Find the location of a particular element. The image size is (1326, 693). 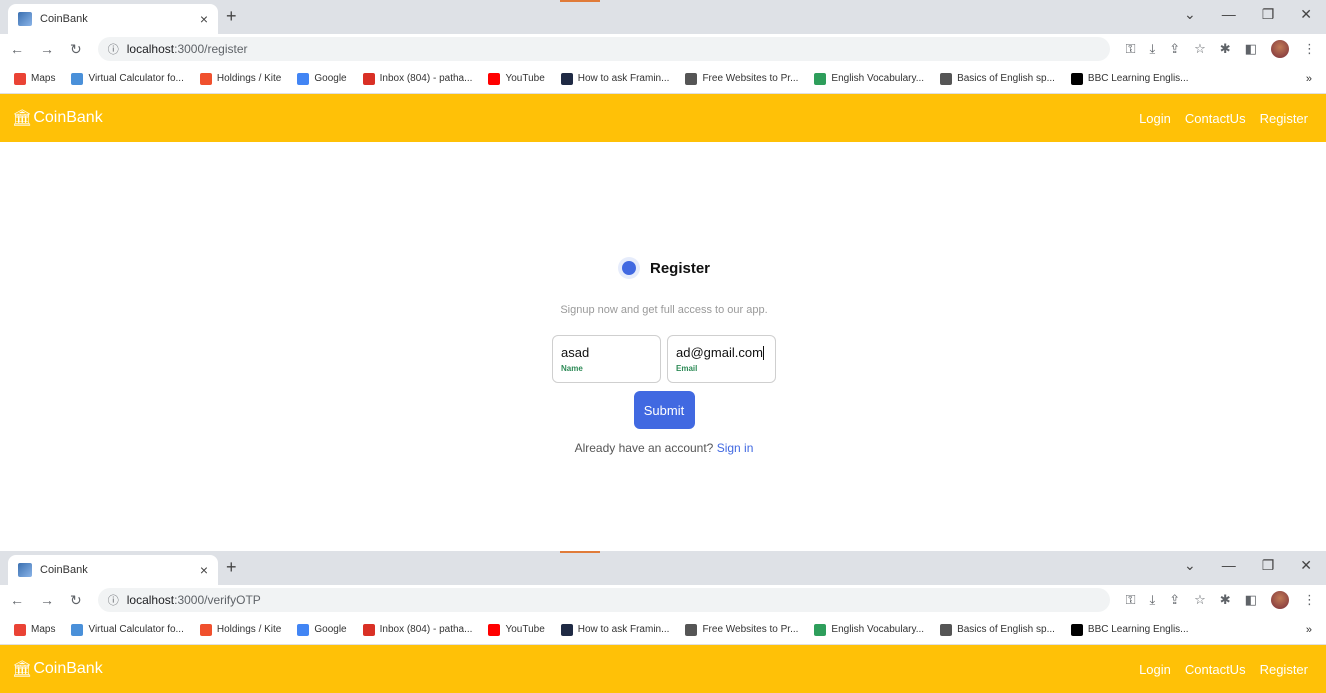

email-field: ad@gmail.com Email is located at coordinates (721, 359).